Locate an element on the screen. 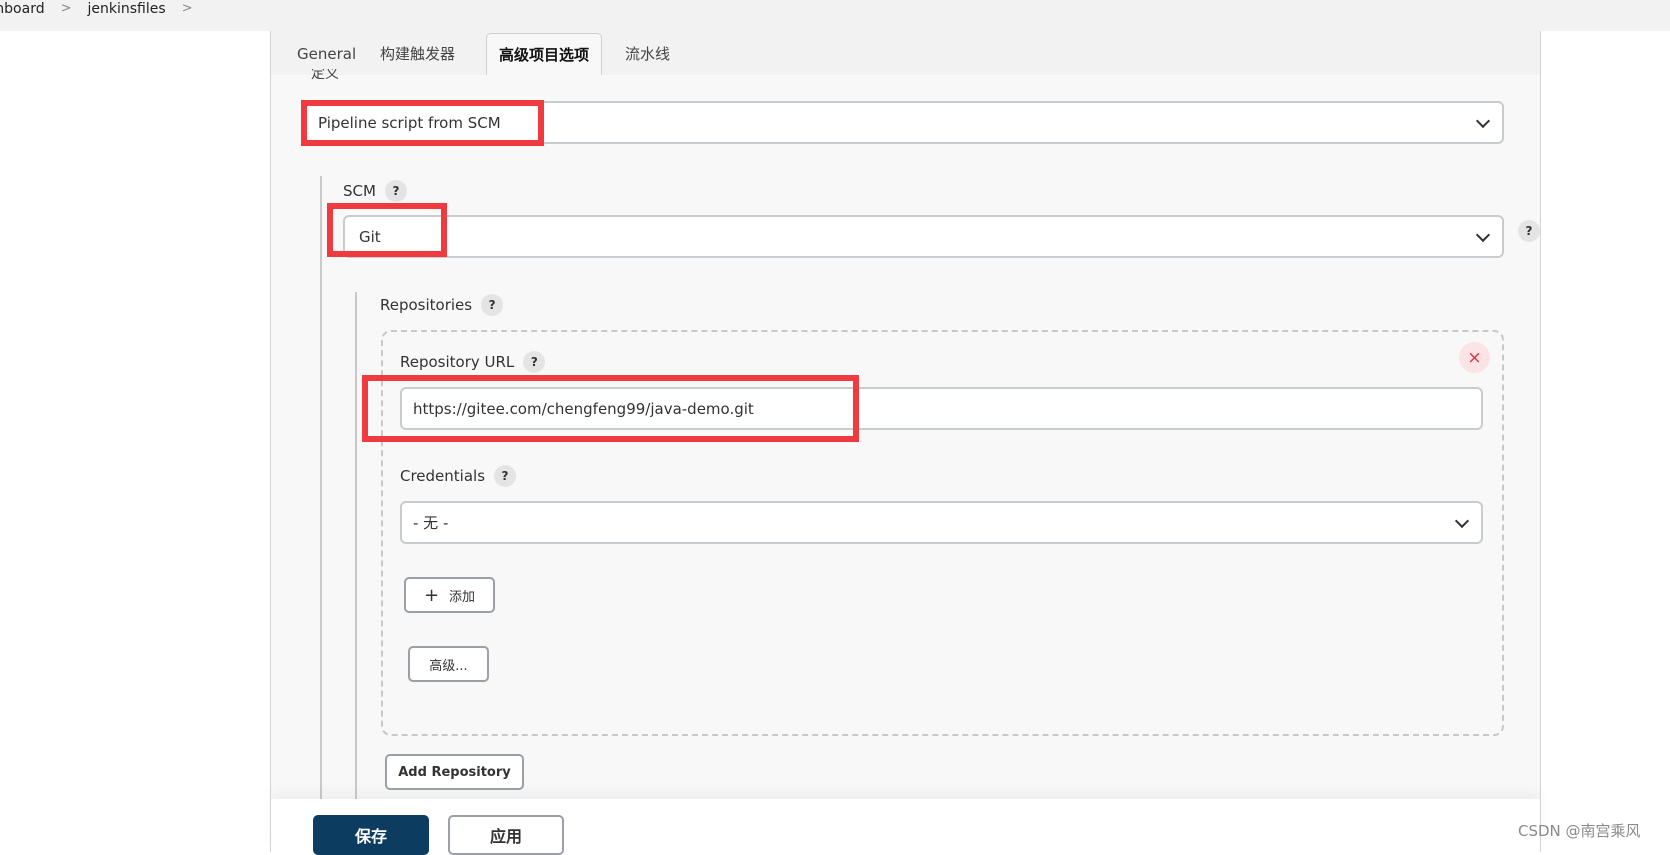  add-credentials-label: 添加 is located at coordinates (462, 597).